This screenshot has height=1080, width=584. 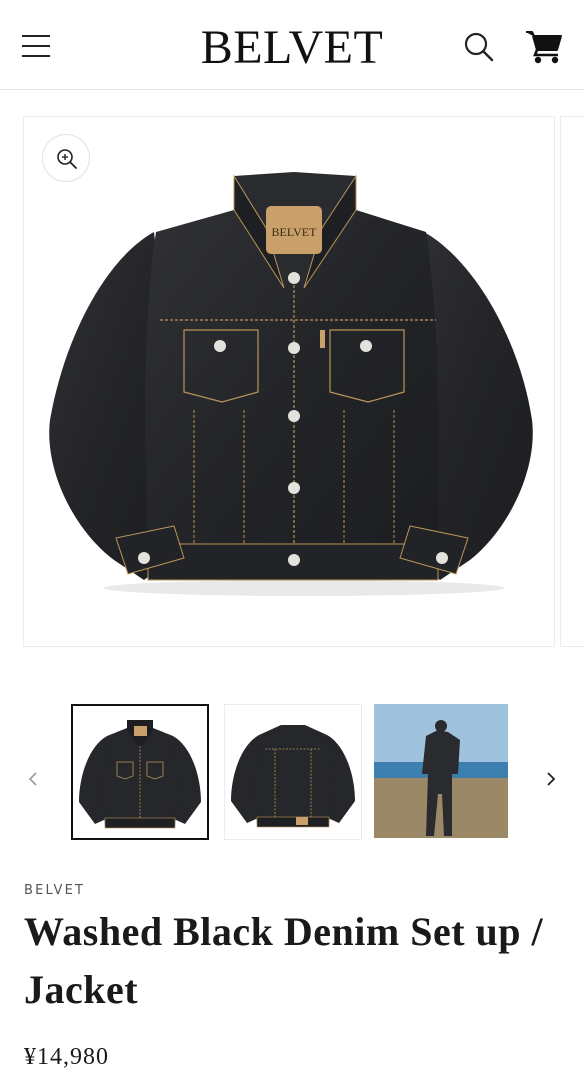 I want to click on chevron-right-icon, so click(x=551, y=779).